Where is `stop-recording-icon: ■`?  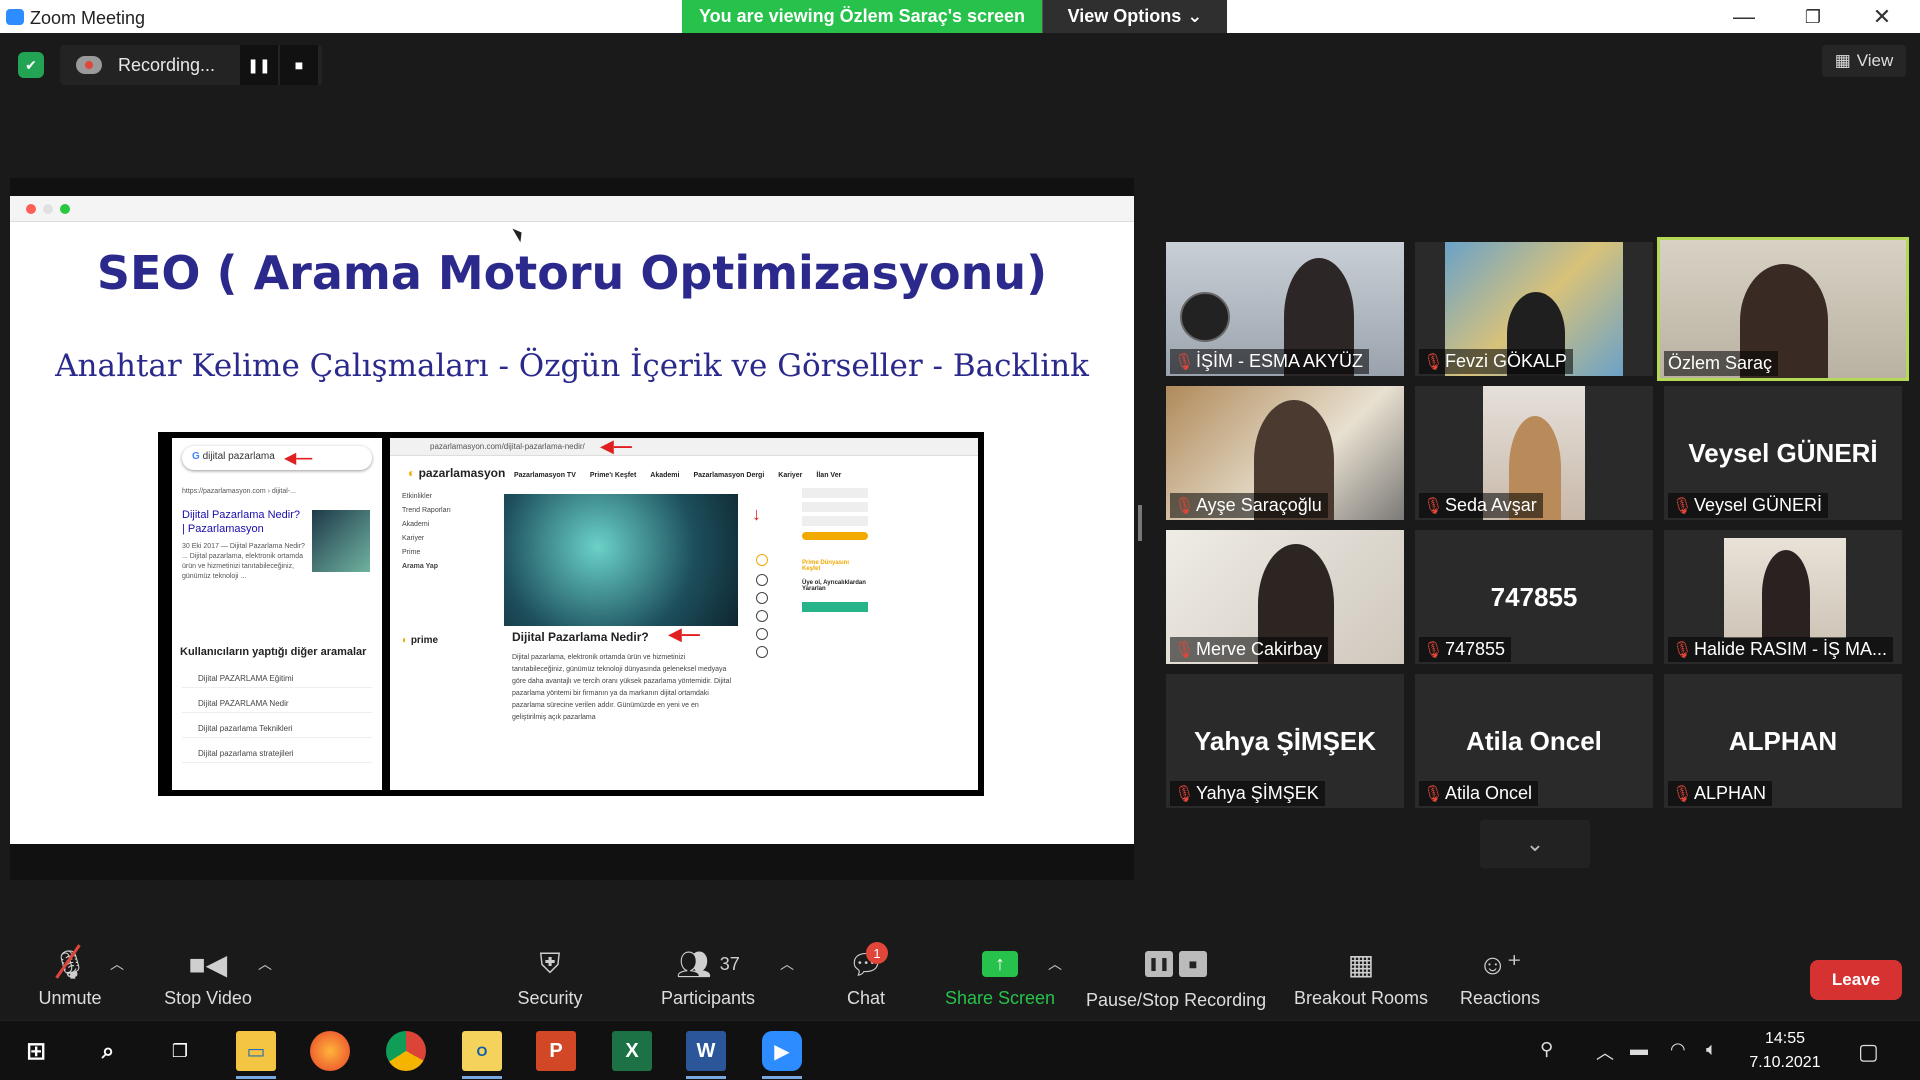
stop-recording-icon: ■ is located at coordinates (299, 65).